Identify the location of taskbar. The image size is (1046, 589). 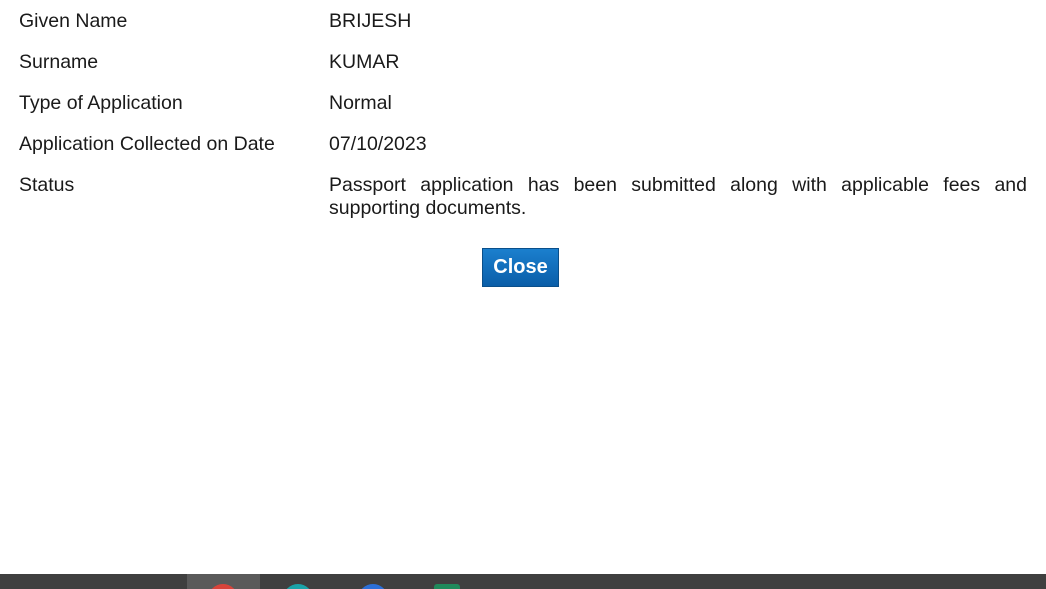
(523, 581).